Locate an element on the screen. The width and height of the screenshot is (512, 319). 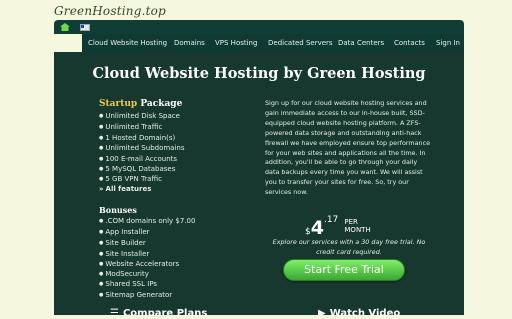
all-features-link: All features is located at coordinates (125, 189).